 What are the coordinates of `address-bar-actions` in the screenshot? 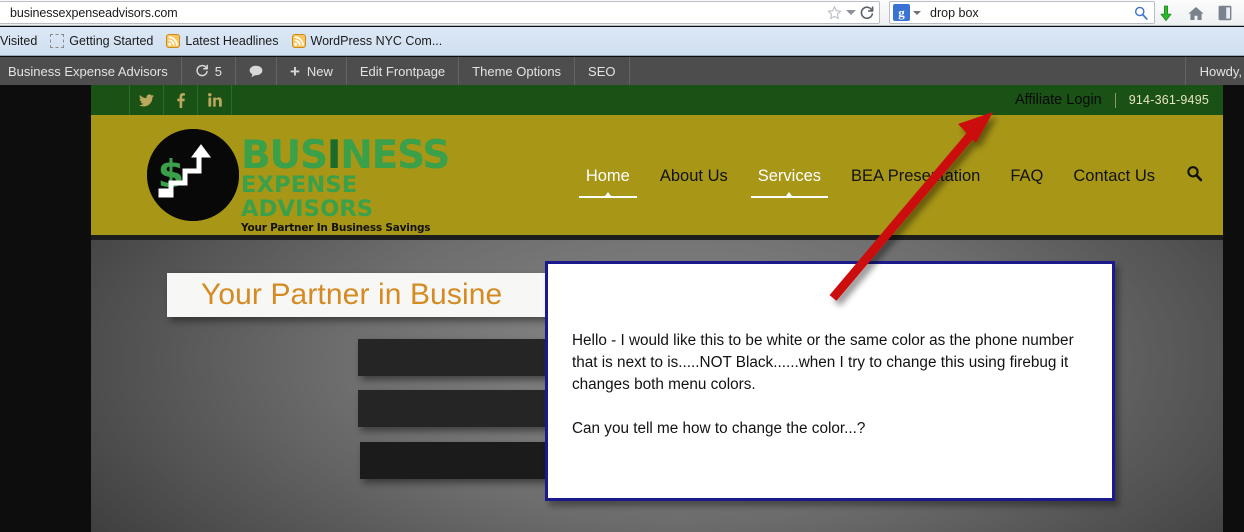 It's located at (850, 12).